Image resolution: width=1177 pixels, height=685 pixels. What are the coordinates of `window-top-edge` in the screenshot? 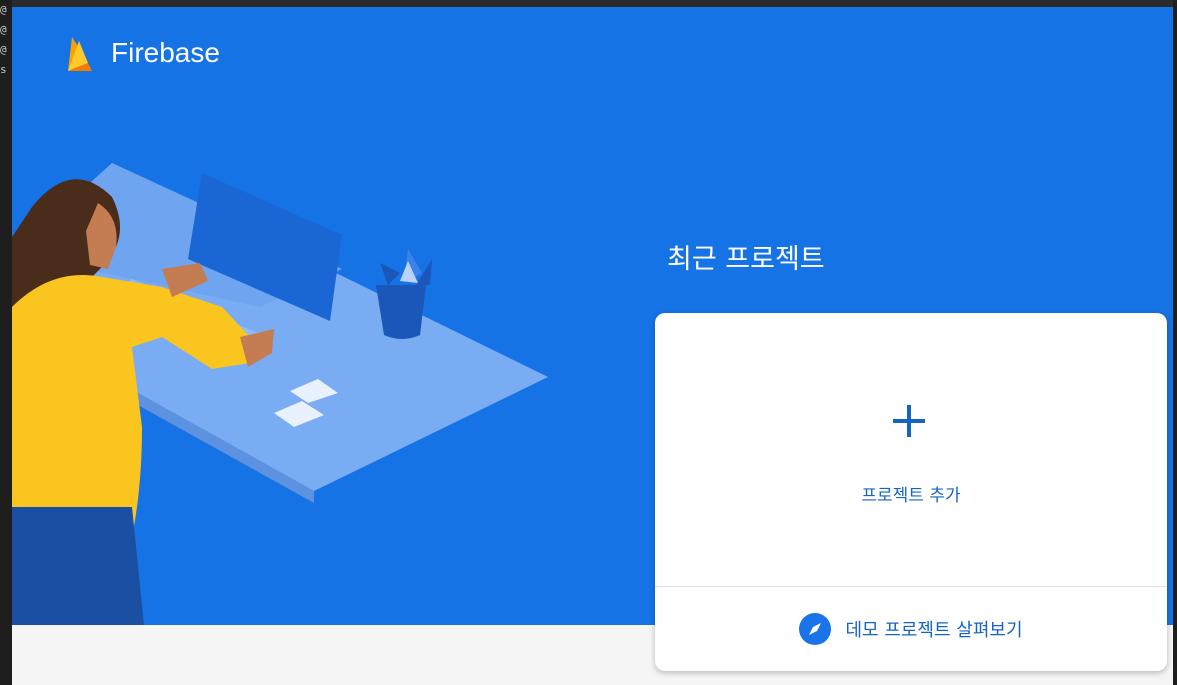 It's located at (592, 3).